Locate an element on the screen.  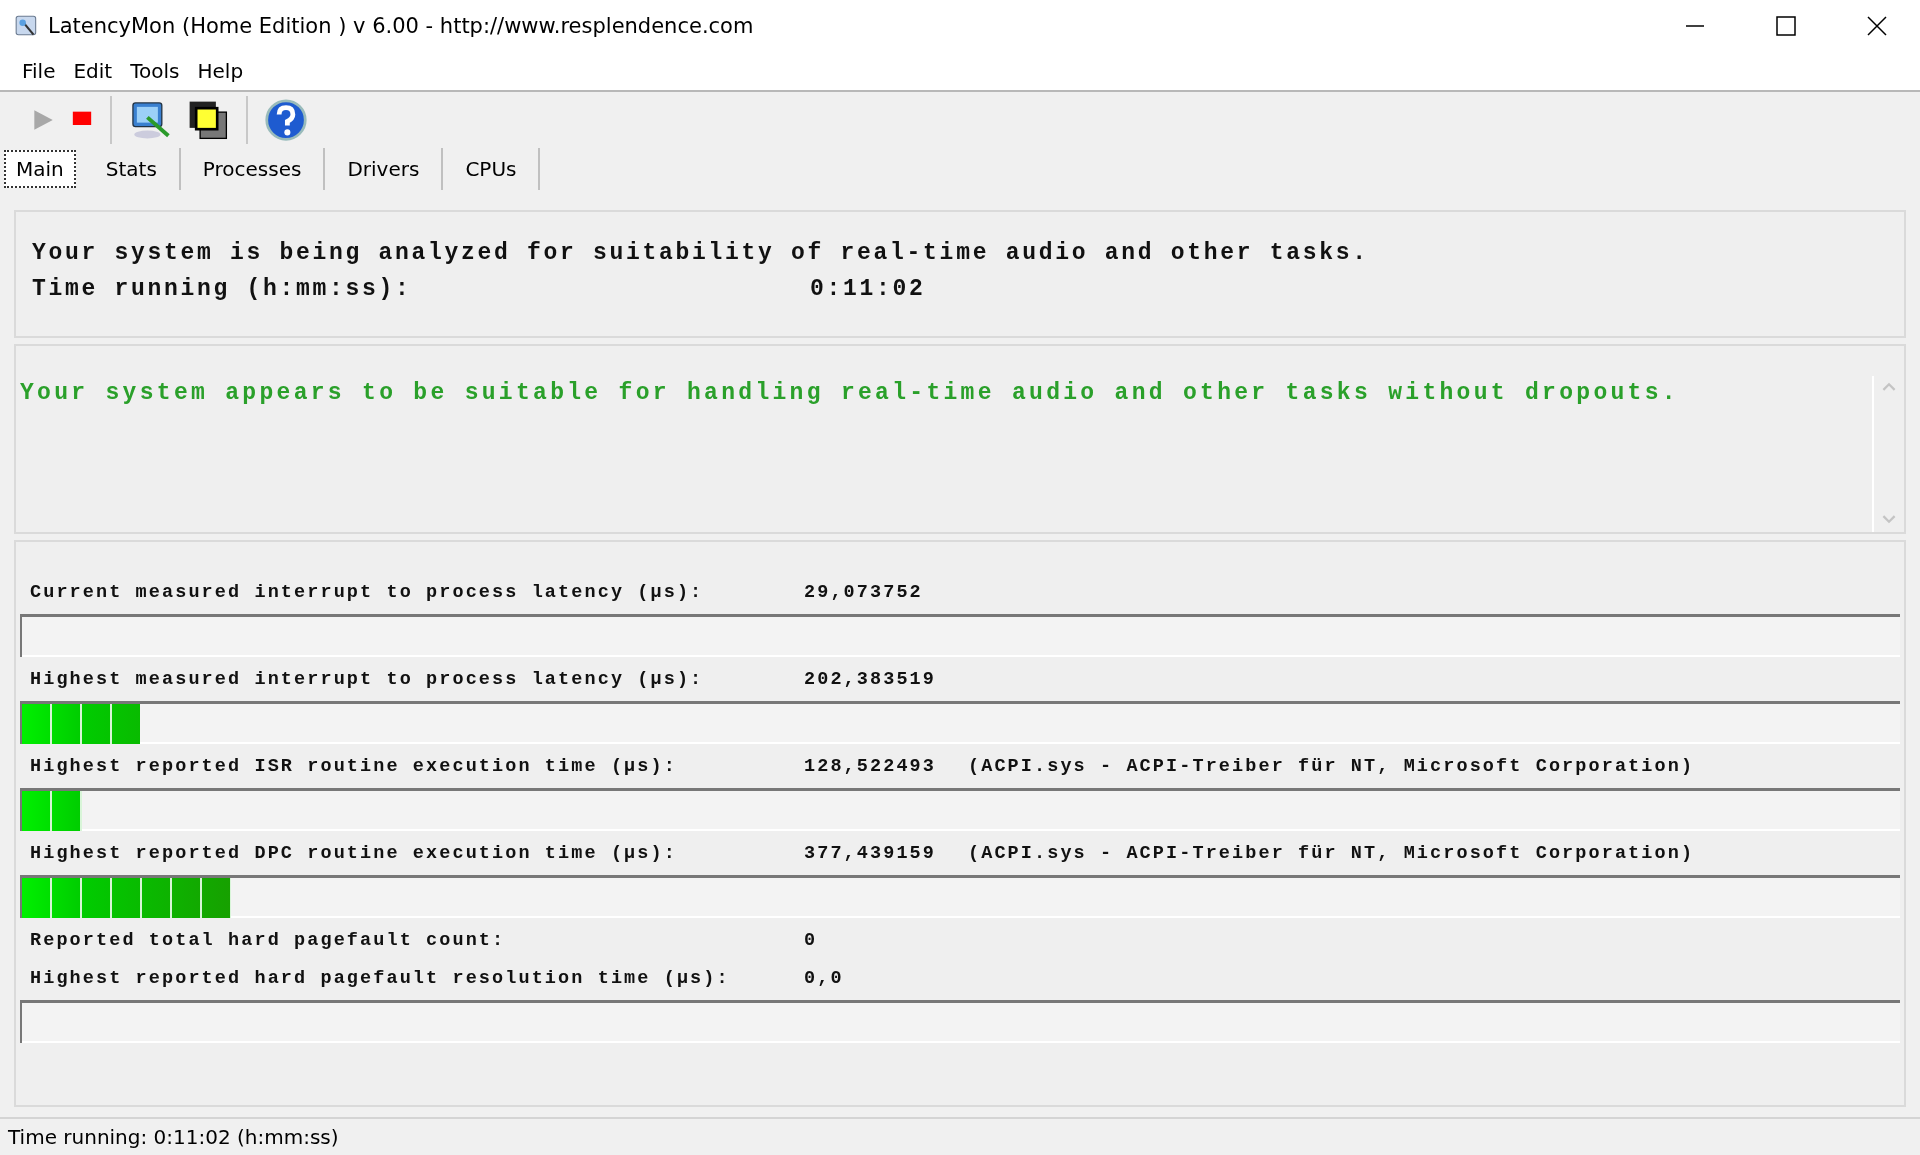
metric-value: 0 is located at coordinates (811, 940).